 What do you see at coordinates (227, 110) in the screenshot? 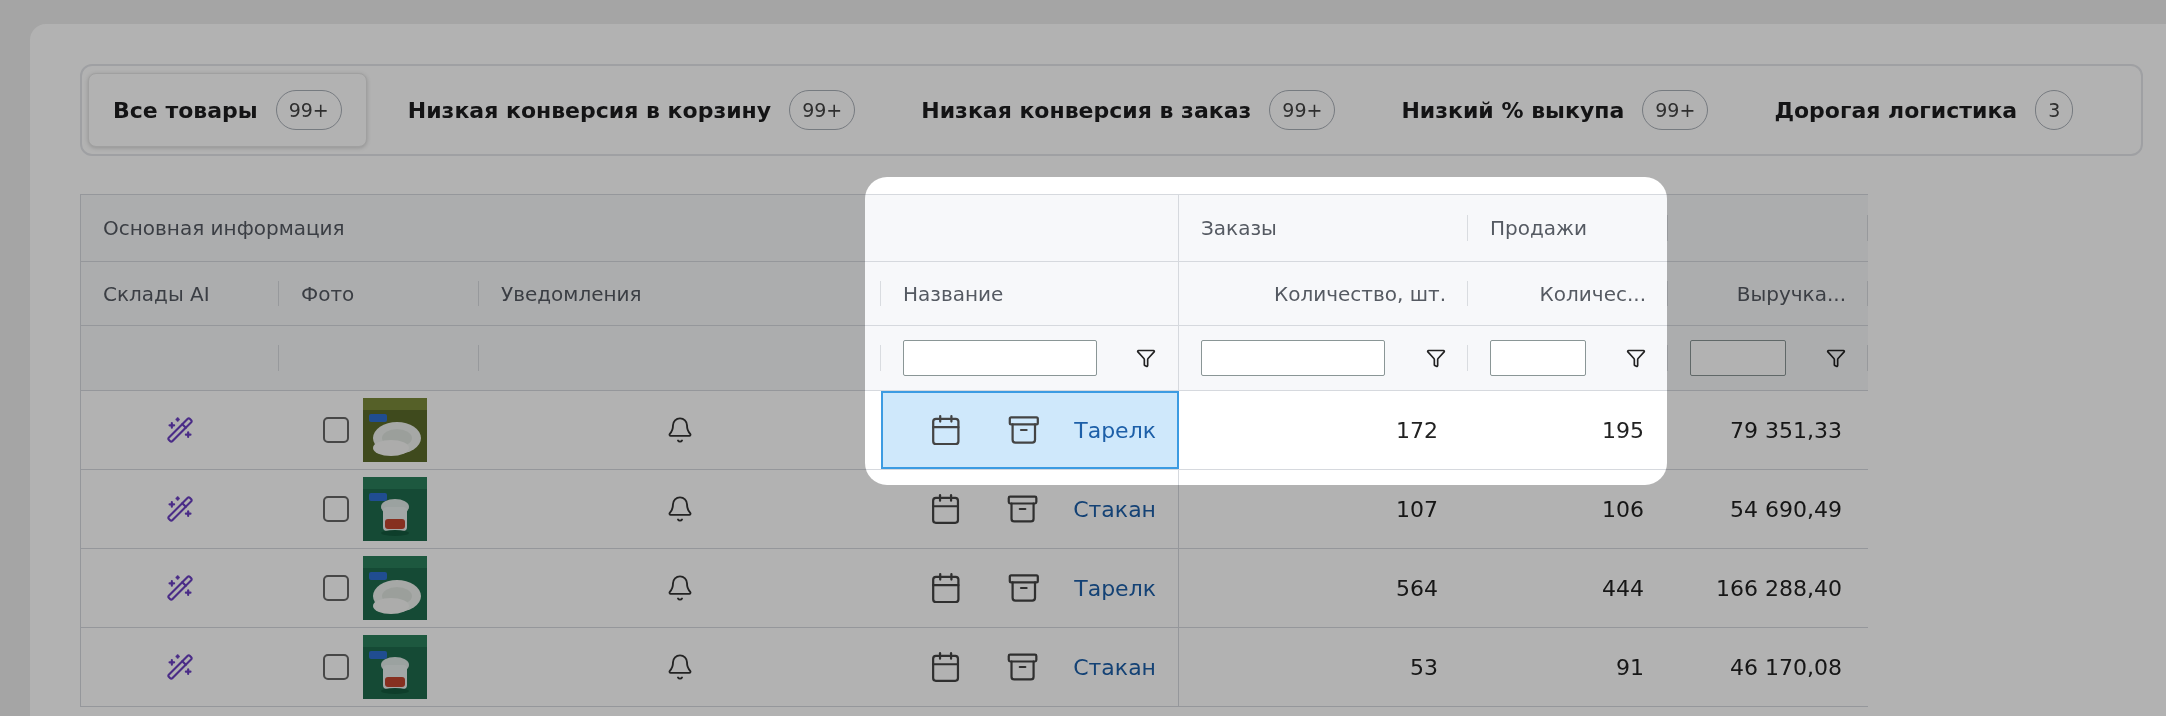
I see `filter-tab: Все товары 99+` at bounding box center [227, 110].